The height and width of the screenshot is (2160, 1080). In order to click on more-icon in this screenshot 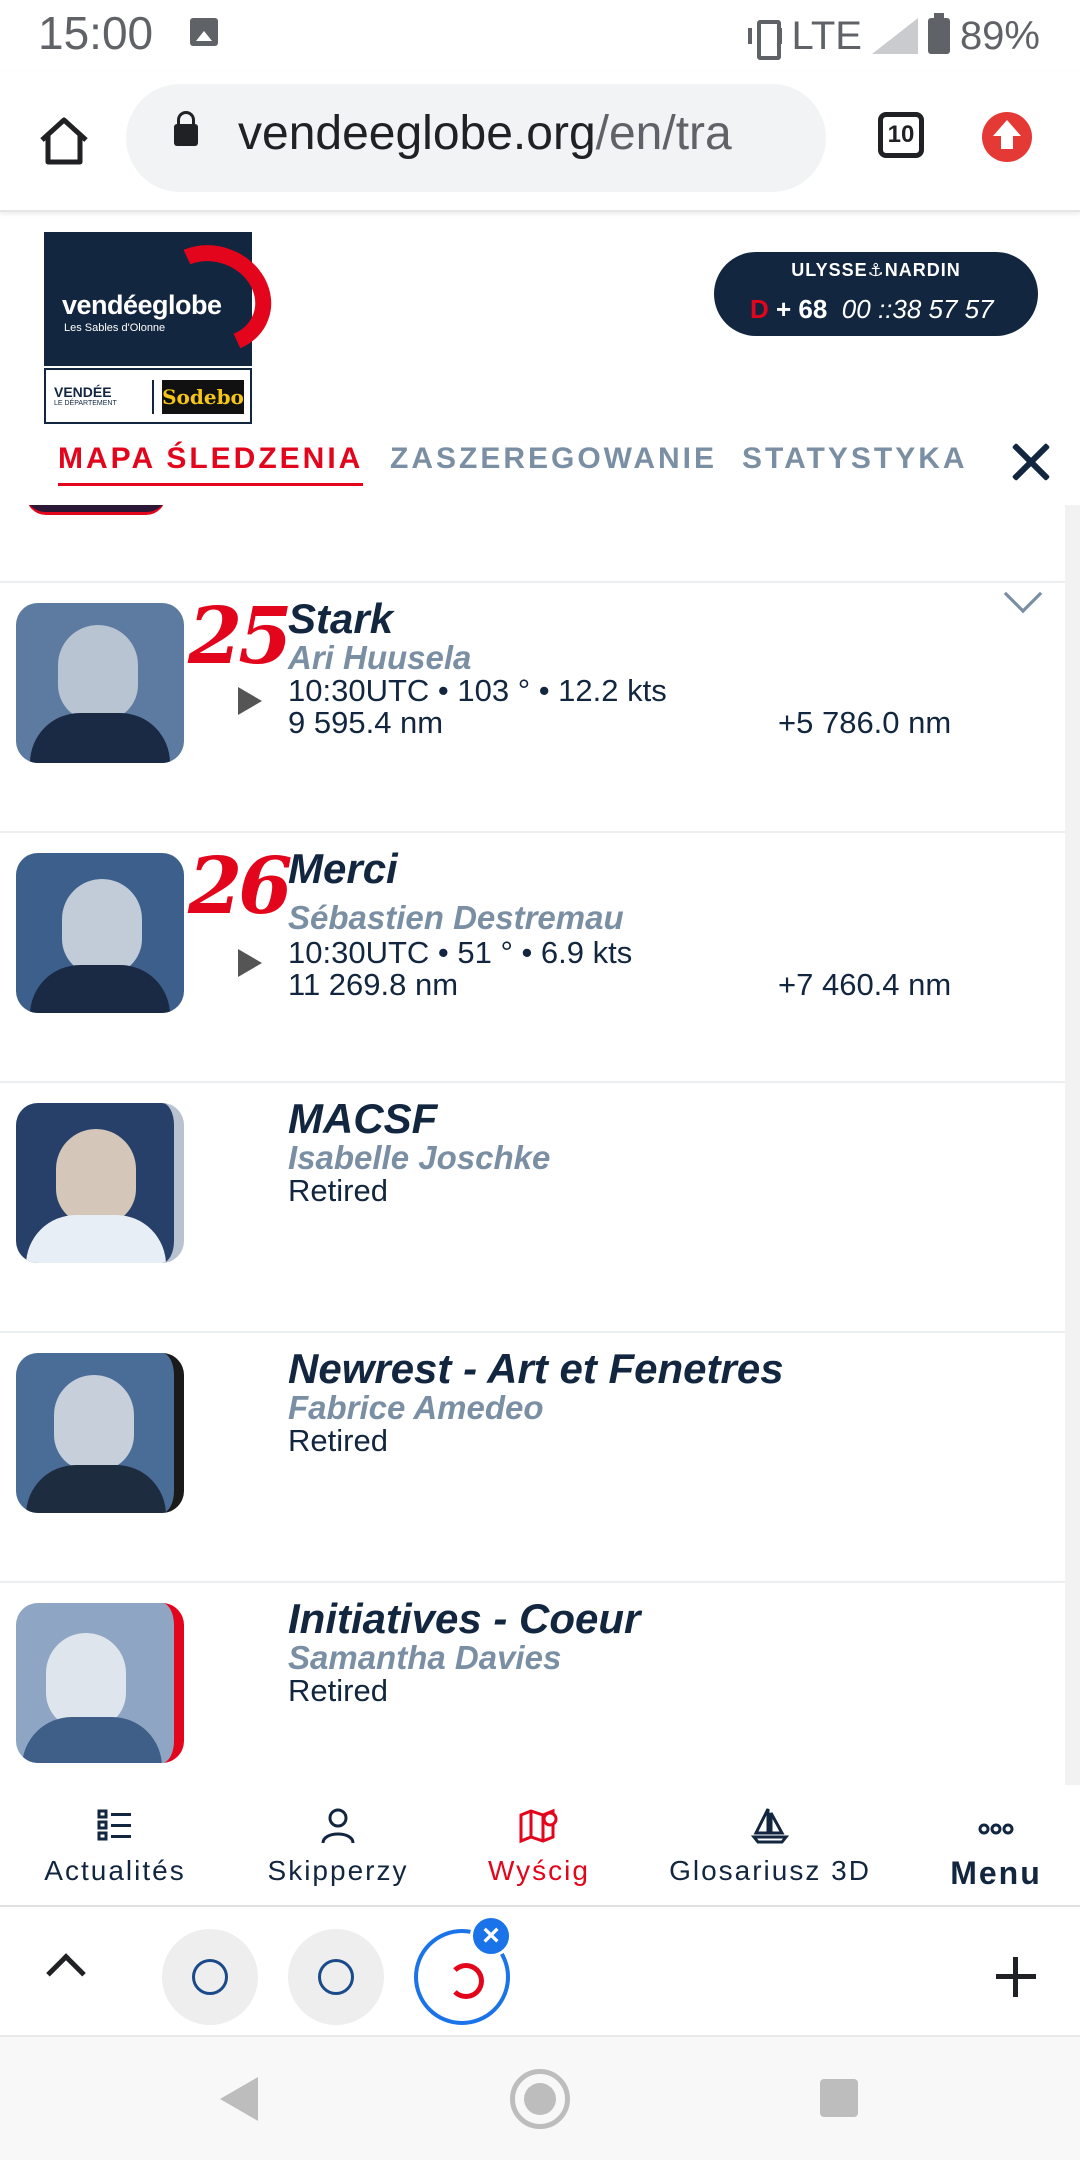, I will do `click(996, 1829)`.